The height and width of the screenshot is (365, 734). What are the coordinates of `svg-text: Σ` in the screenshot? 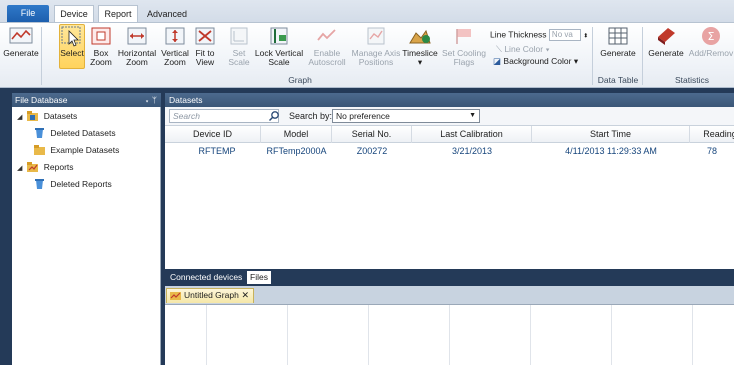 It's located at (711, 36).